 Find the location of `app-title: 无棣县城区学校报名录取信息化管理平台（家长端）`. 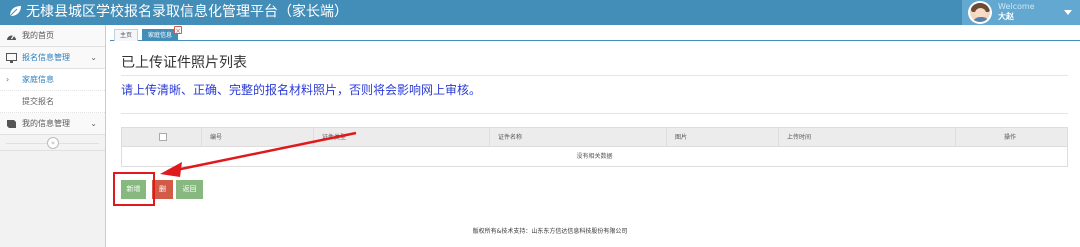

app-title: 无棣县城区学校报名录取信息化管理平台（家长端） is located at coordinates (187, 12).